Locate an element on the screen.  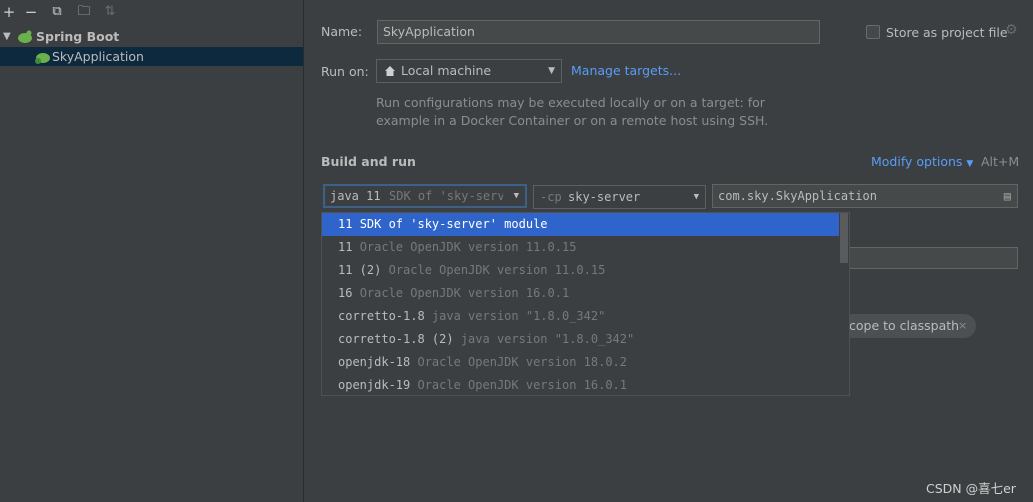
run-on-label: Run on: is located at coordinates (345, 71).